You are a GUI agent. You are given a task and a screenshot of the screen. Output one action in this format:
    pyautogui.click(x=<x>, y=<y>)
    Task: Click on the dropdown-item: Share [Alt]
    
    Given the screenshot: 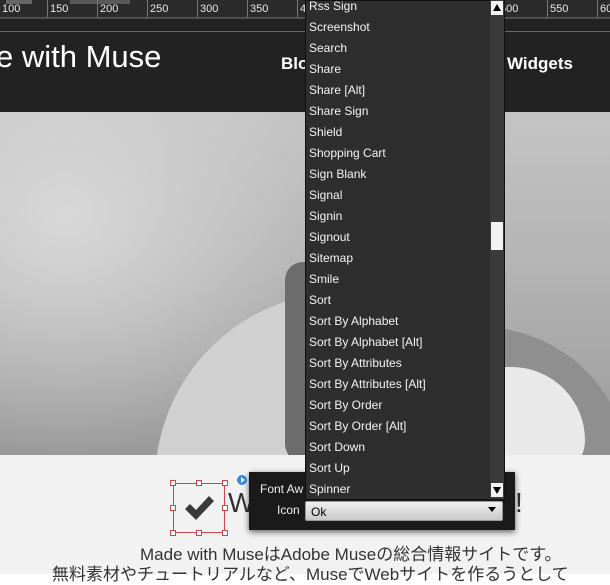 What is the action you would take?
    pyautogui.click(x=337, y=90)
    